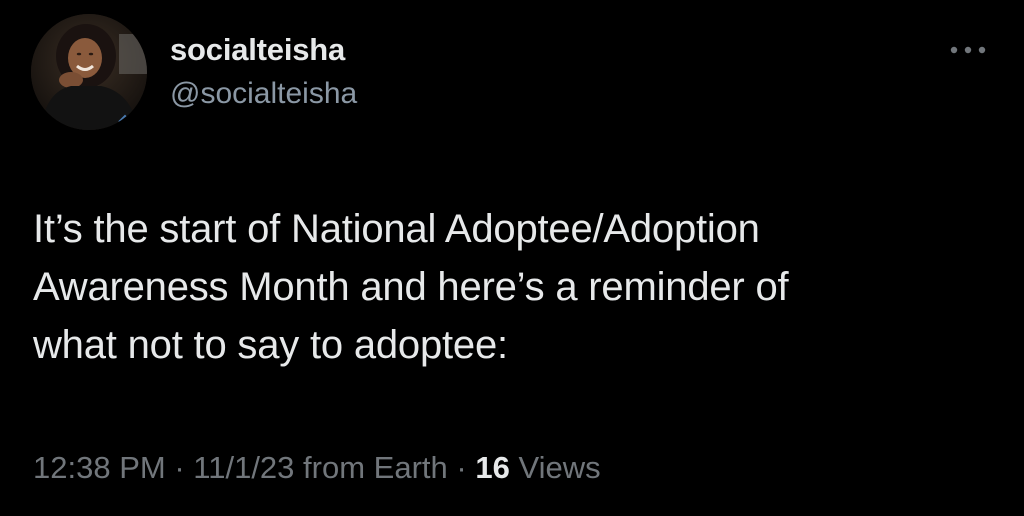 The image size is (1024, 516). I want to click on author-info: socialteisha @socialteisha, so click(263, 72).